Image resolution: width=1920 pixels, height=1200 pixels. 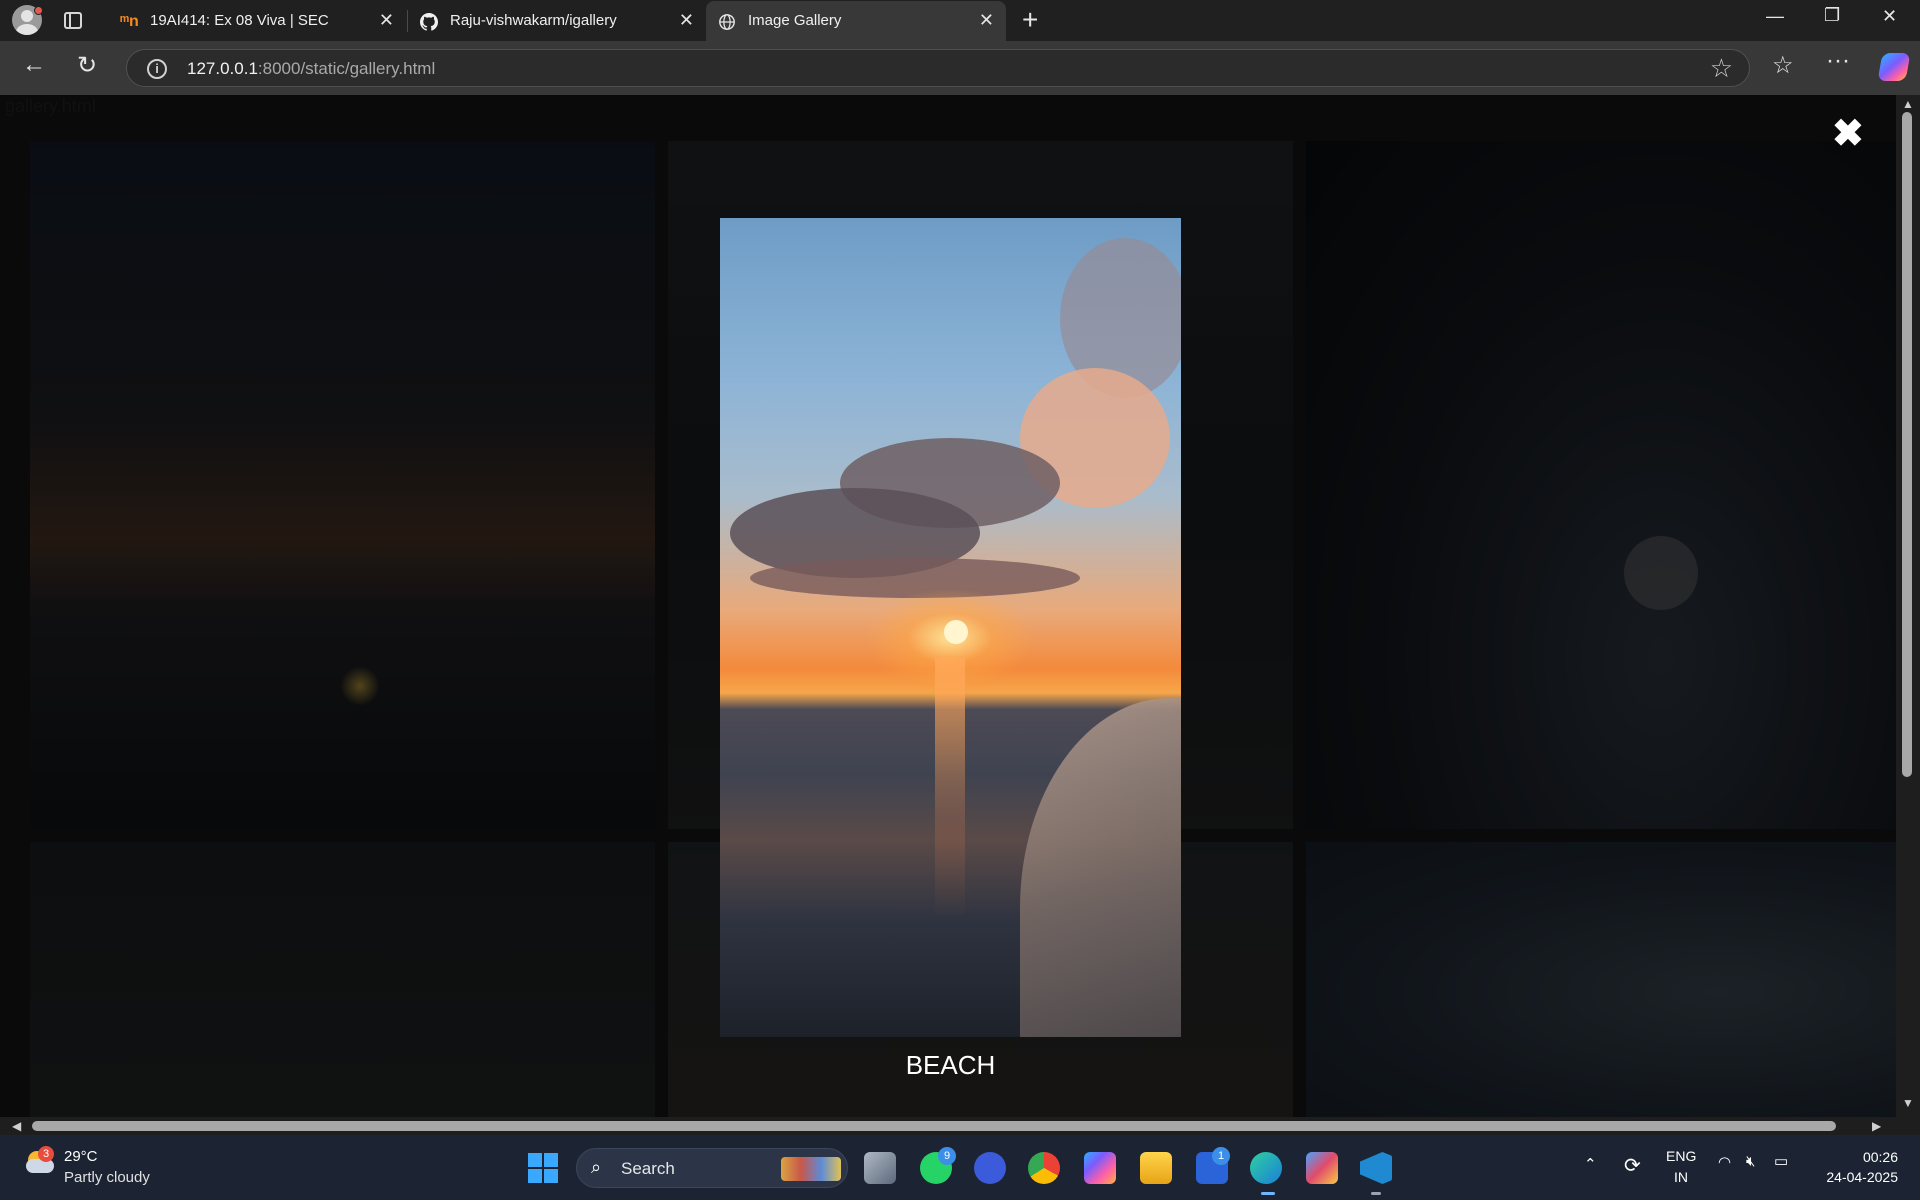 I want to click on weather-condition: Partly cloudy, so click(x=107, y=1177).